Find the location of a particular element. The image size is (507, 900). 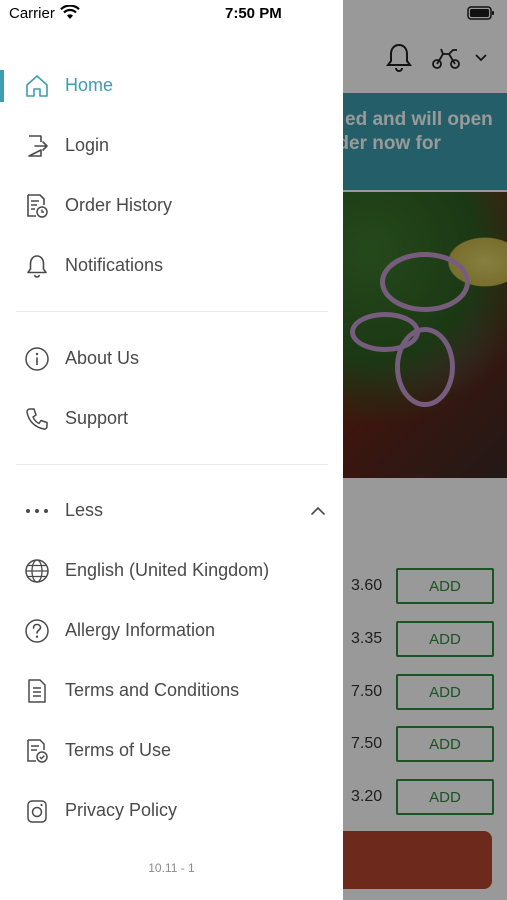

question-circle-icon is located at coordinates (37, 631).